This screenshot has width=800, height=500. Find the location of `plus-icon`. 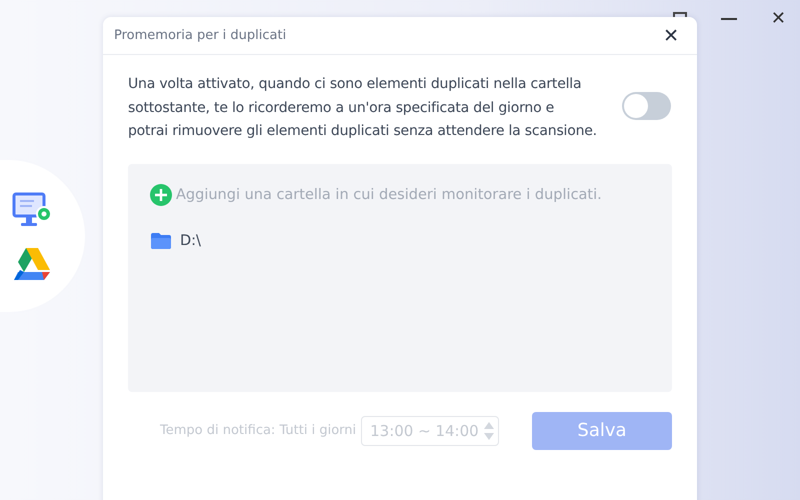

plus-icon is located at coordinates (161, 195).